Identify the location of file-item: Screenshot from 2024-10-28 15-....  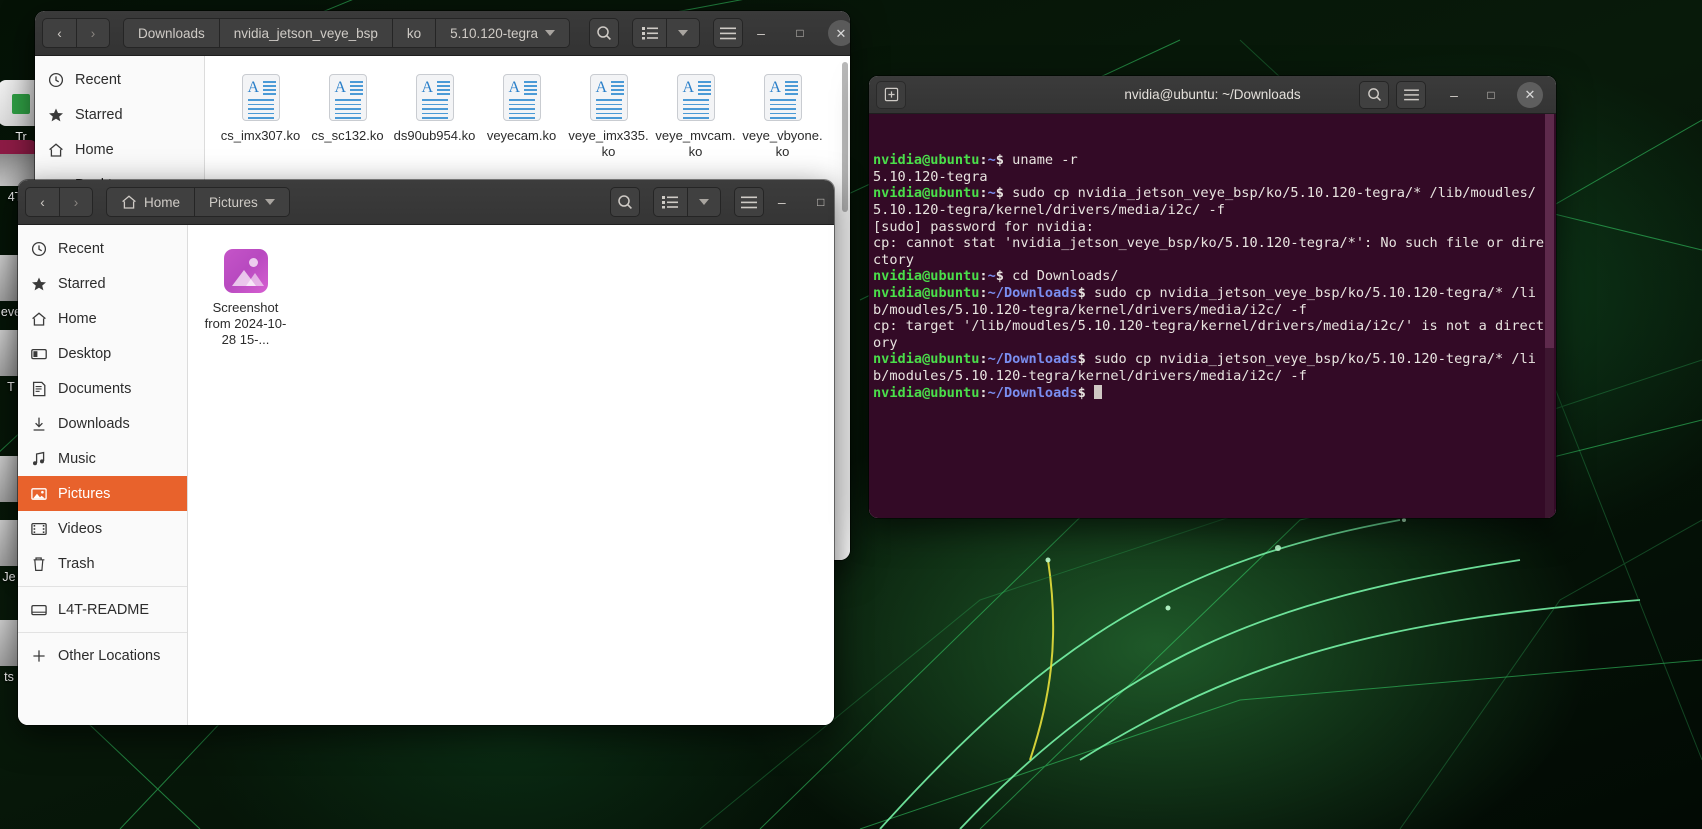
(245, 298).